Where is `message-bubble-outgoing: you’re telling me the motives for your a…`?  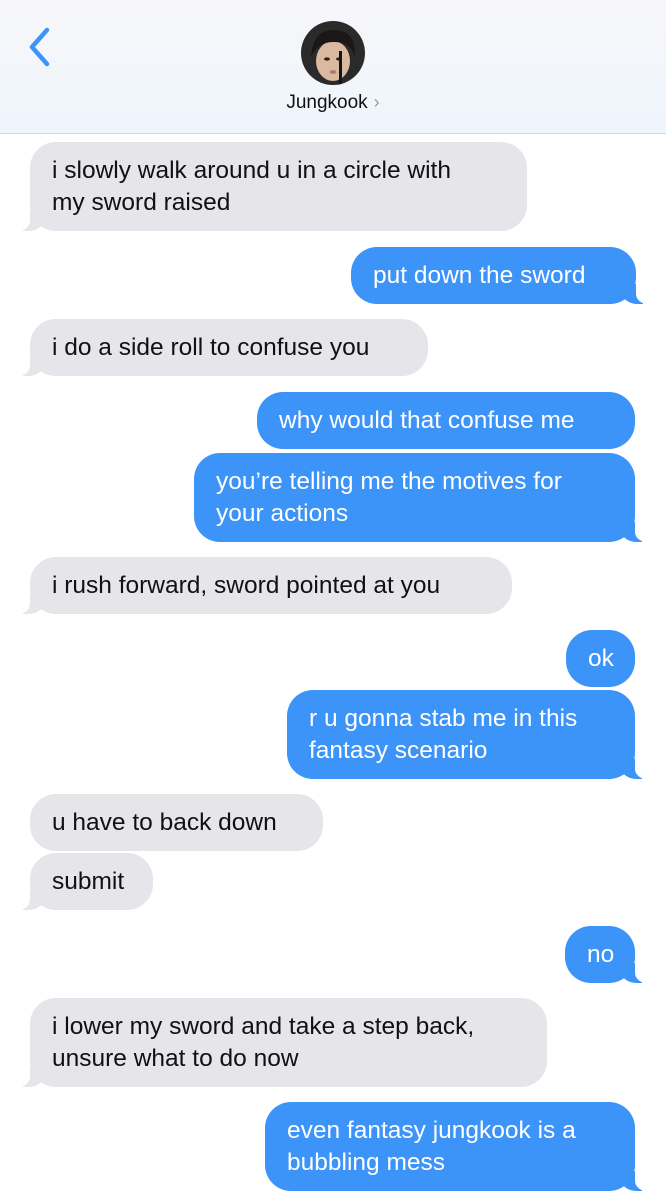 message-bubble-outgoing: you’re telling me the motives for your a… is located at coordinates (427, 497).